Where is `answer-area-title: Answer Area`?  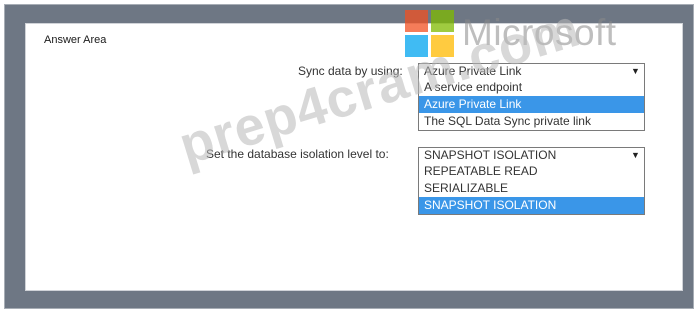 answer-area-title: Answer Area is located at coordinates (75, 40).